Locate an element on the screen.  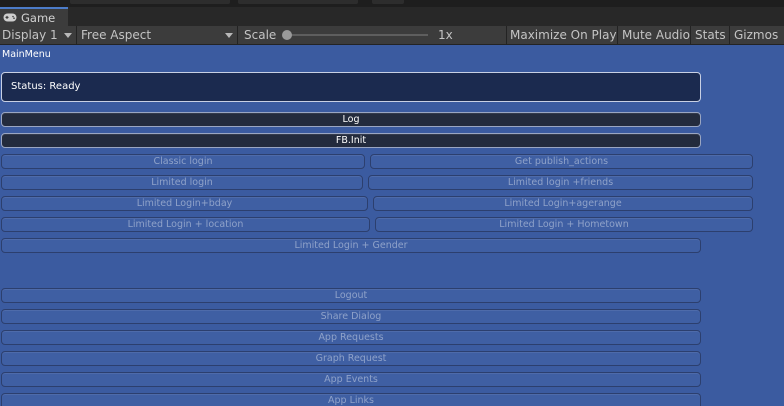
tab-label: Game is located at coordinates (38, 17).